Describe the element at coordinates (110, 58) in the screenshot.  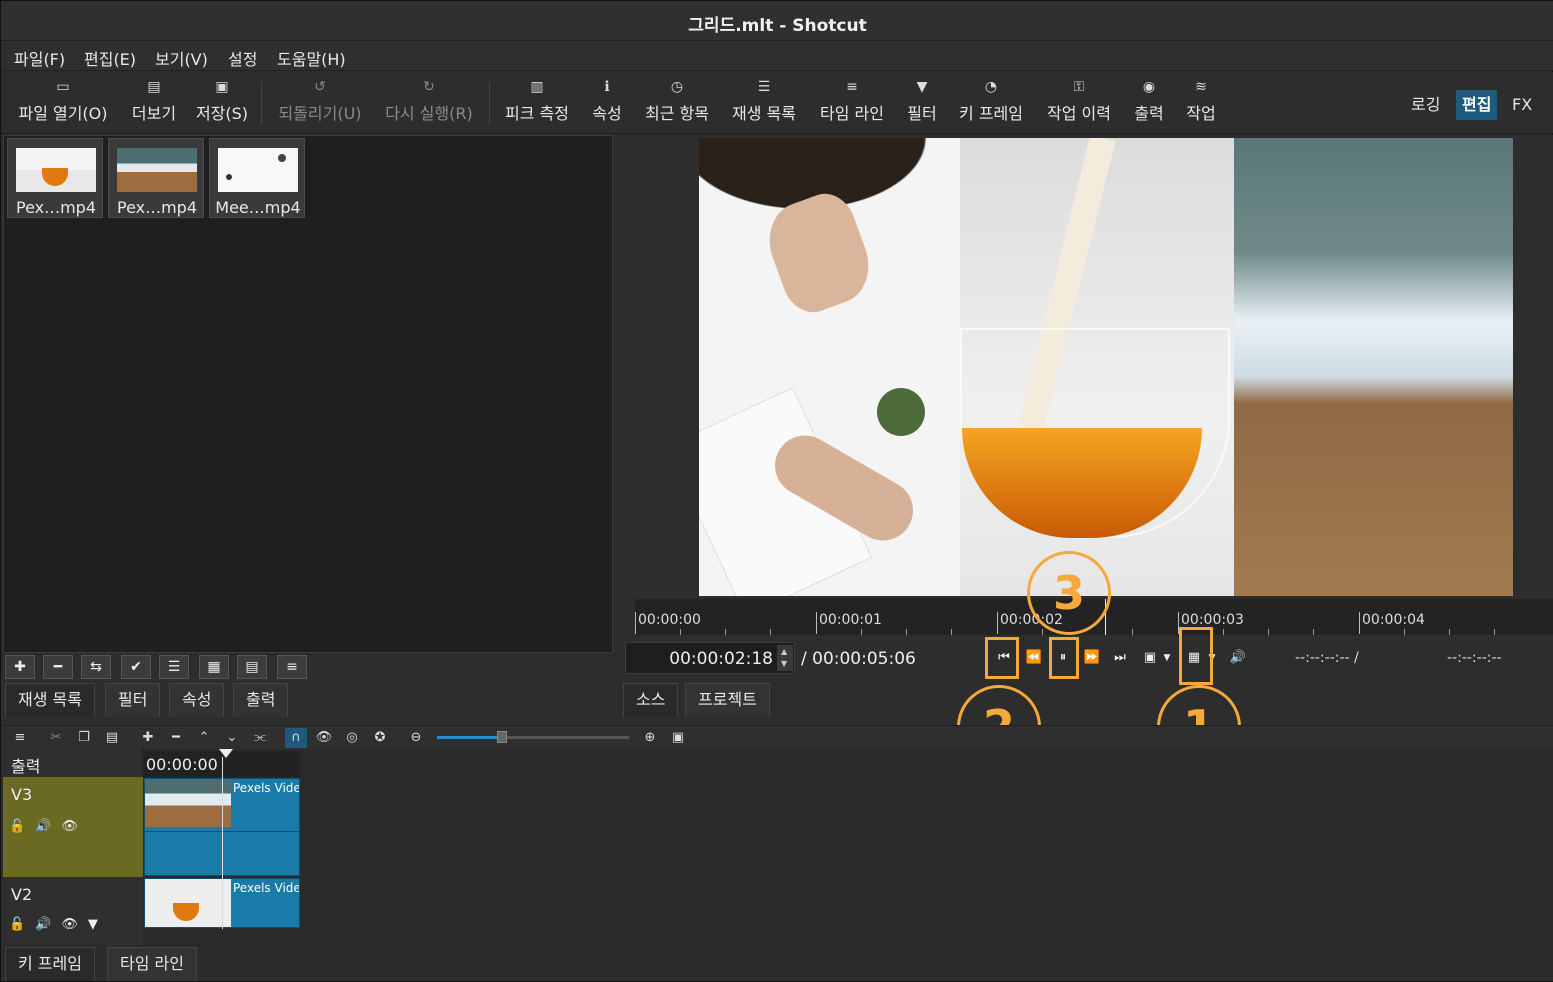
I see `menu-edit: 편집(E)` at that location.